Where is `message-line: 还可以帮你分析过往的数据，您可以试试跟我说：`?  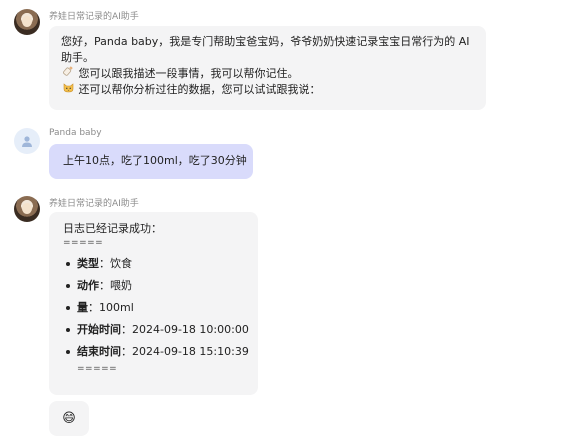
message-line: 还可以帮你分析过往的数据，您可以试试跟我说： is located at coordinates (267, 90).